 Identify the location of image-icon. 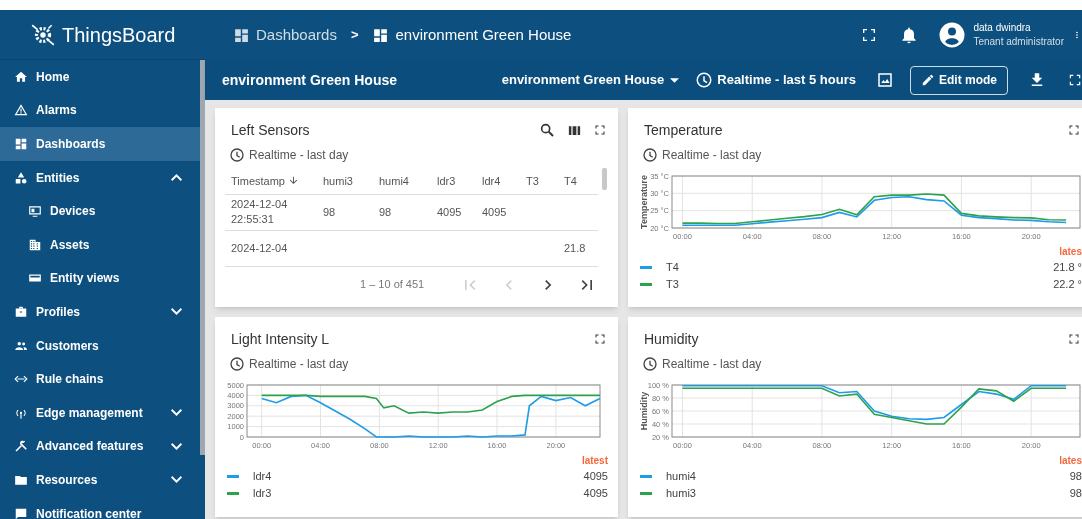
(885, 80).